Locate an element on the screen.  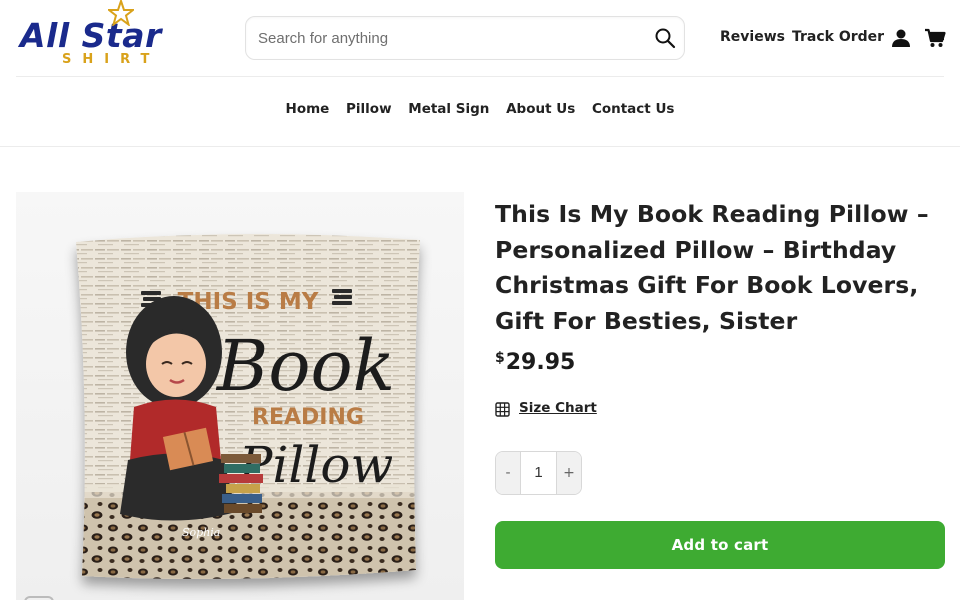
logo-star-icon is located at coordinates (121, 13).